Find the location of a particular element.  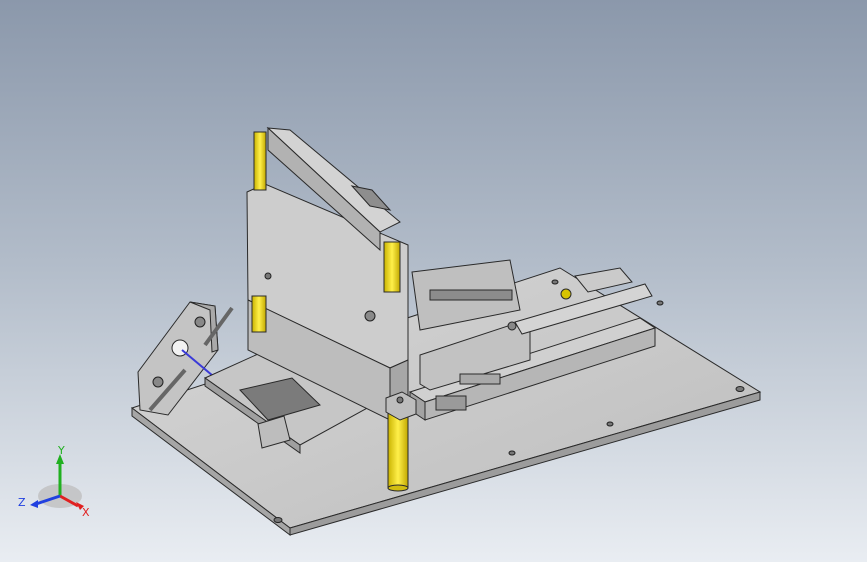

coordinate-triad: Y X Z is located at coordinates (54, 481).